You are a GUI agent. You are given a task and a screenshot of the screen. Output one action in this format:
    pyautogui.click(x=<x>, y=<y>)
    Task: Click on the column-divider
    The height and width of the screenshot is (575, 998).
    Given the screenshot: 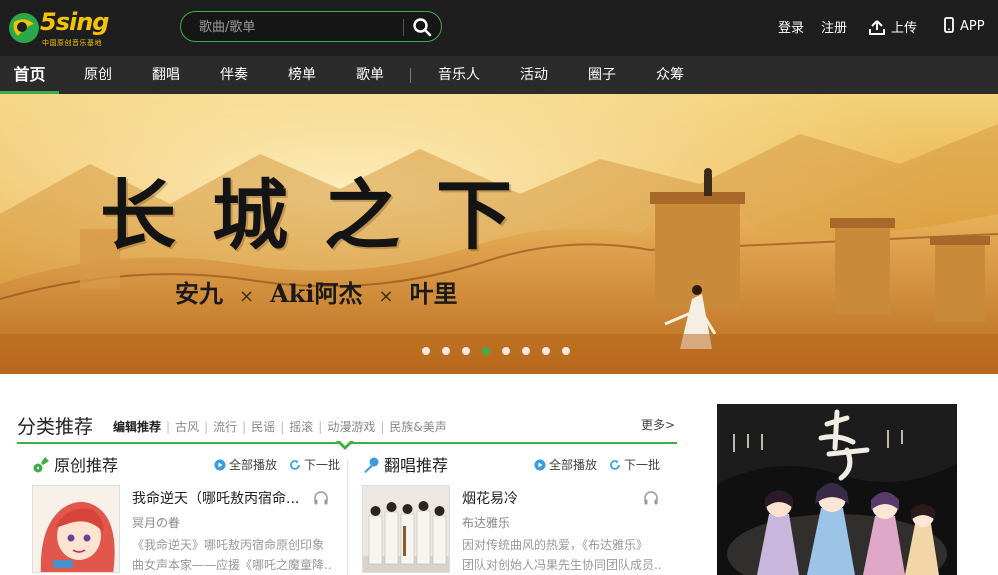 What is the action you would take?
    pyautogui.click(x=347, y=517)
    